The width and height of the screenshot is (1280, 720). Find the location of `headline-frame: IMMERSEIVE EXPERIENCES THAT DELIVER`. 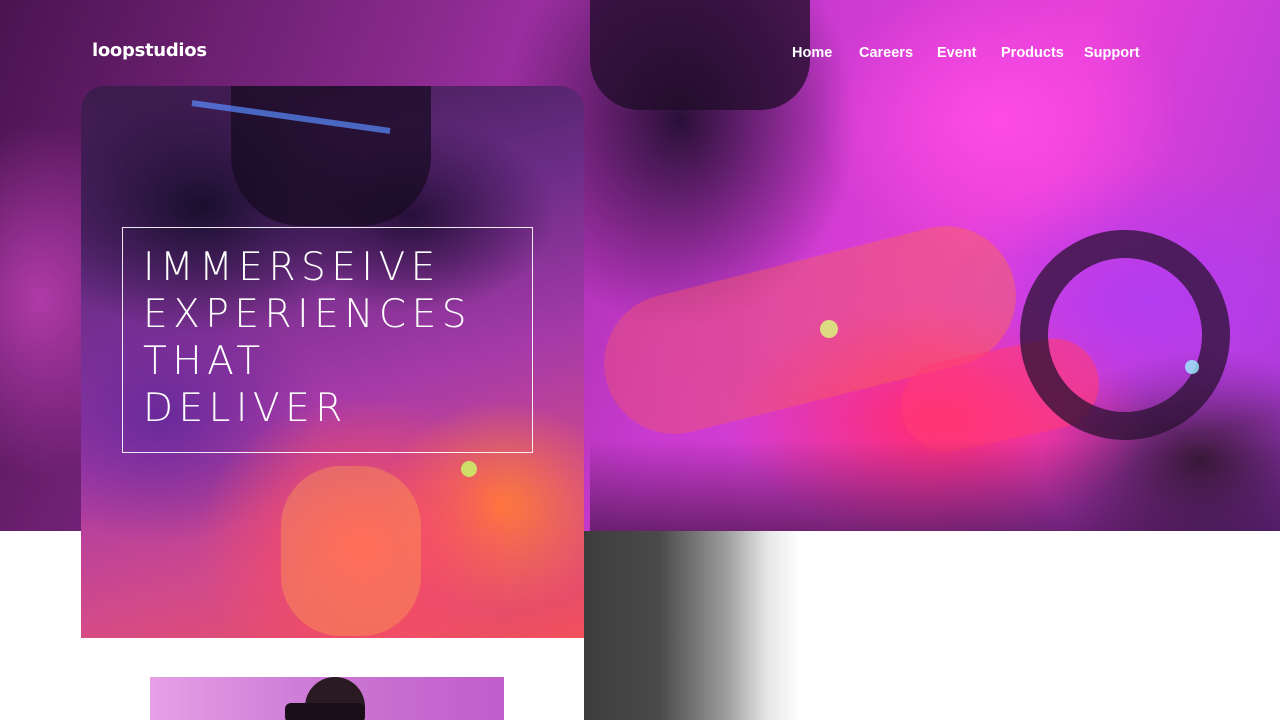

headline-frame: IMMERSEIVE EXPERIENCES THAT DELIVER is located at coordinates (327, 340).